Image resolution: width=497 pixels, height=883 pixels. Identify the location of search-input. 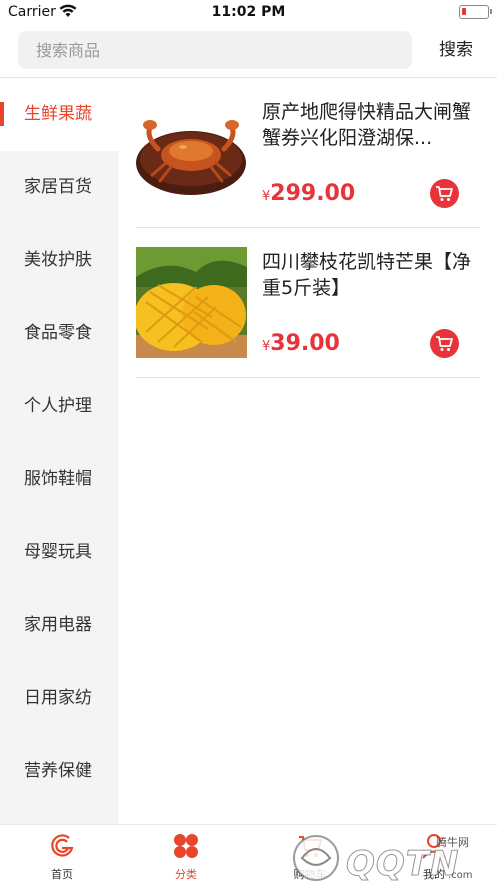
(215, 50).